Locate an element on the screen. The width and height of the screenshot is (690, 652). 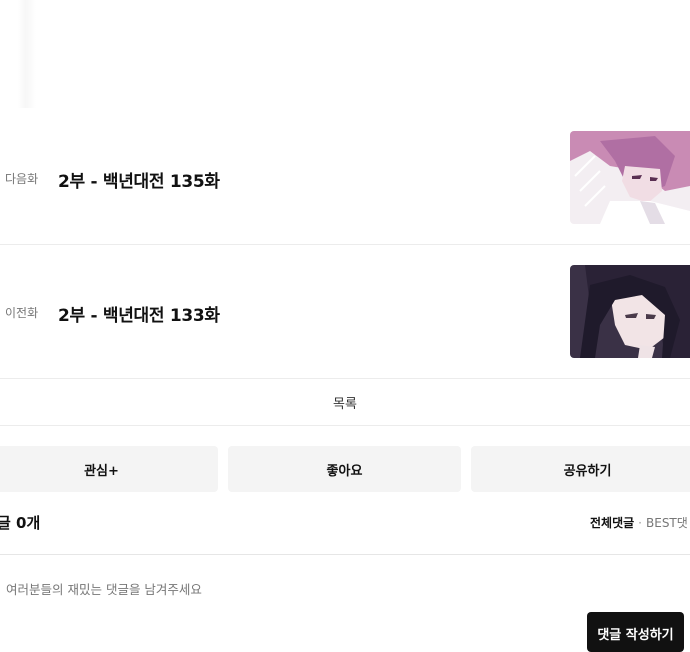
favorite-button: 관심+ is located at coordinates (109, 469).